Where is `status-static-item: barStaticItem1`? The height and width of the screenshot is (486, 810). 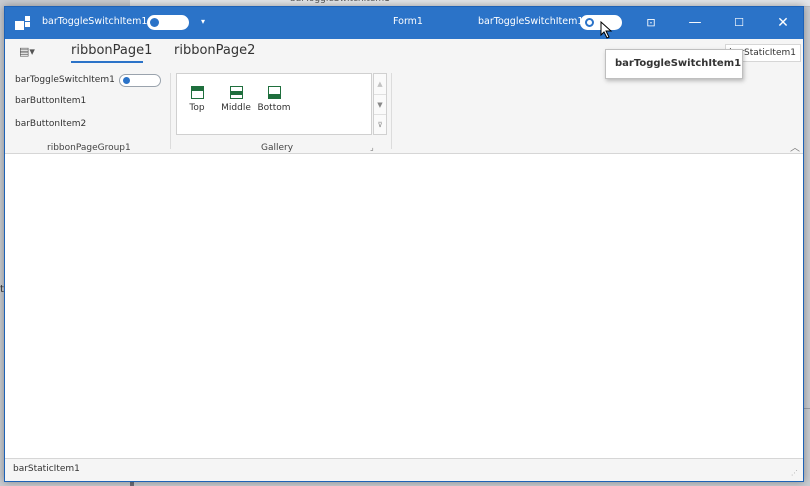 status-static-item: barStaticItem1 is located at coordinates (46, 469).